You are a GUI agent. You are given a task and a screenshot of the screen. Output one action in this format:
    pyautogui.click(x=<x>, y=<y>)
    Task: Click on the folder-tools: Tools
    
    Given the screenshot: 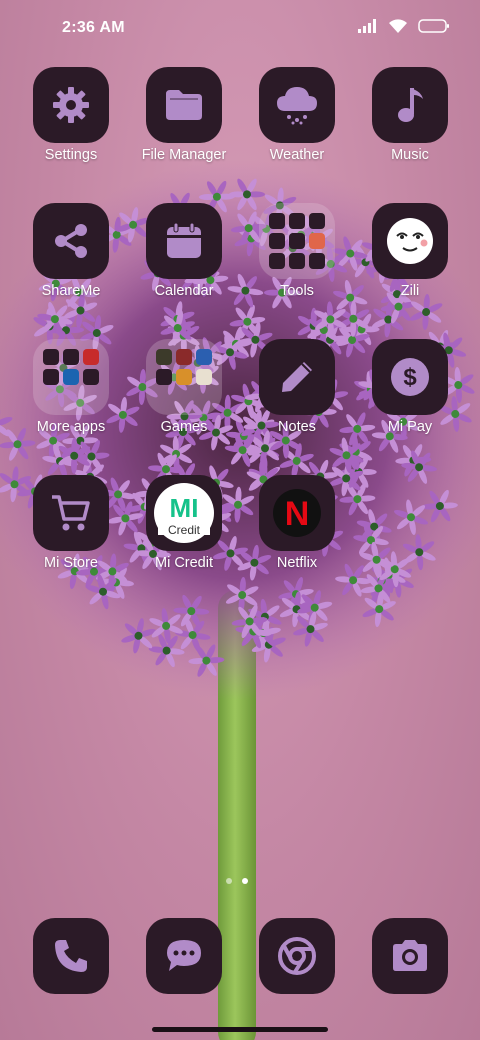 What is the action you would take?
    pyautogui.click(x=297, y=263)
    